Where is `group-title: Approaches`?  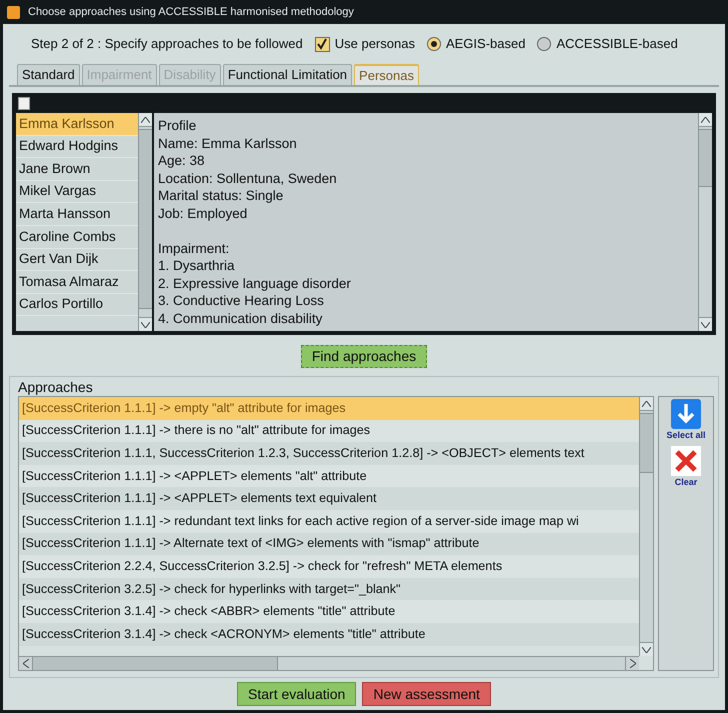
group-title: Approaches is located at coordinates (56, 387).